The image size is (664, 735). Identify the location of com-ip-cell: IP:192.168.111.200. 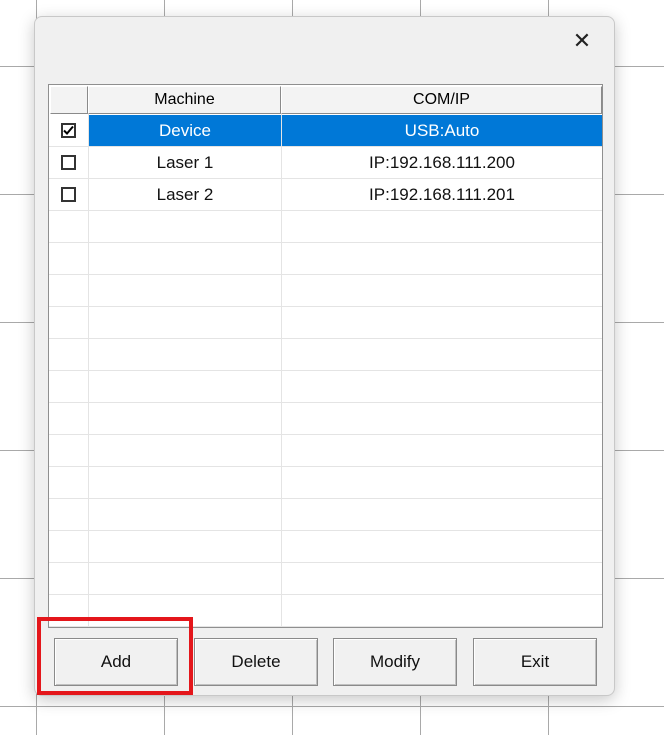
(442, 162).